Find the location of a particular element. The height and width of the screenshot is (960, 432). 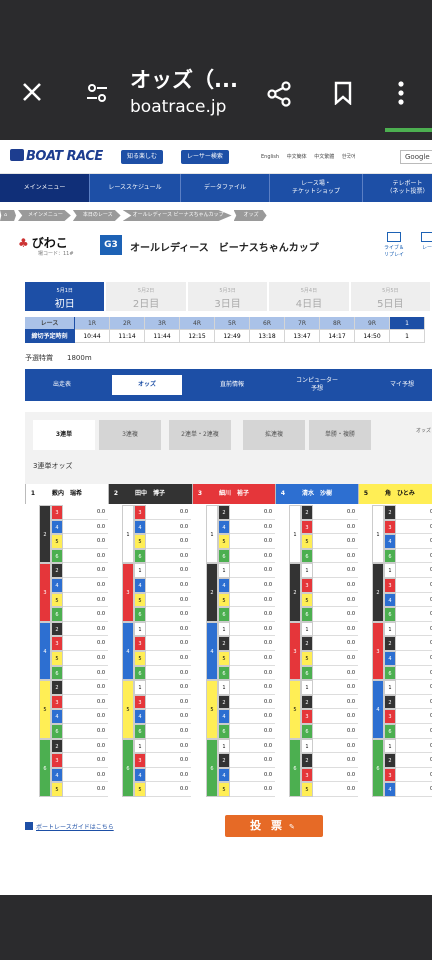

guide-link: ボートレースガイドはこちら is located at coordinates (69, 826).